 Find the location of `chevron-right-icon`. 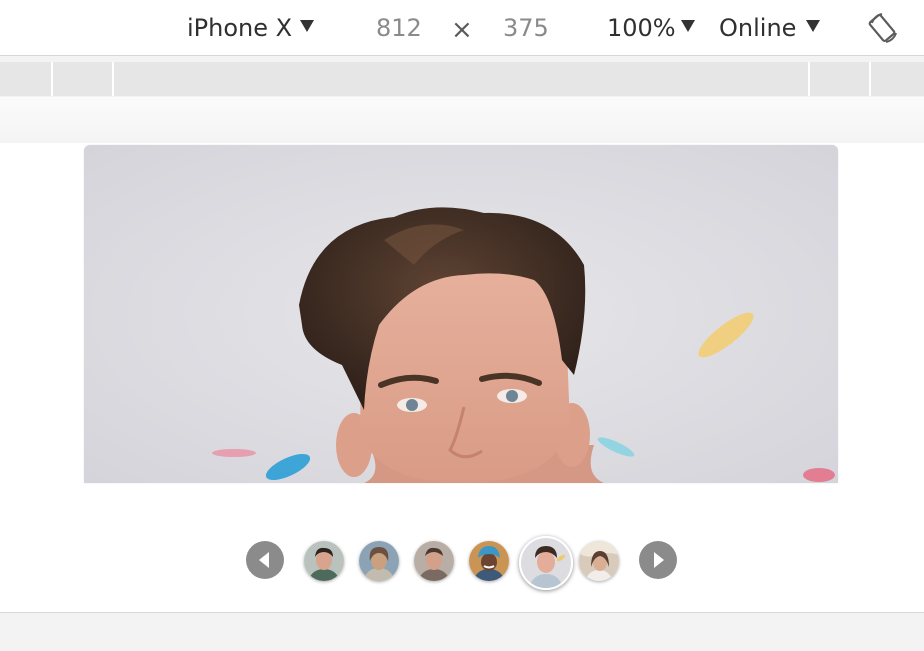

chevron-right-icon is located at coordinates (659, 560).